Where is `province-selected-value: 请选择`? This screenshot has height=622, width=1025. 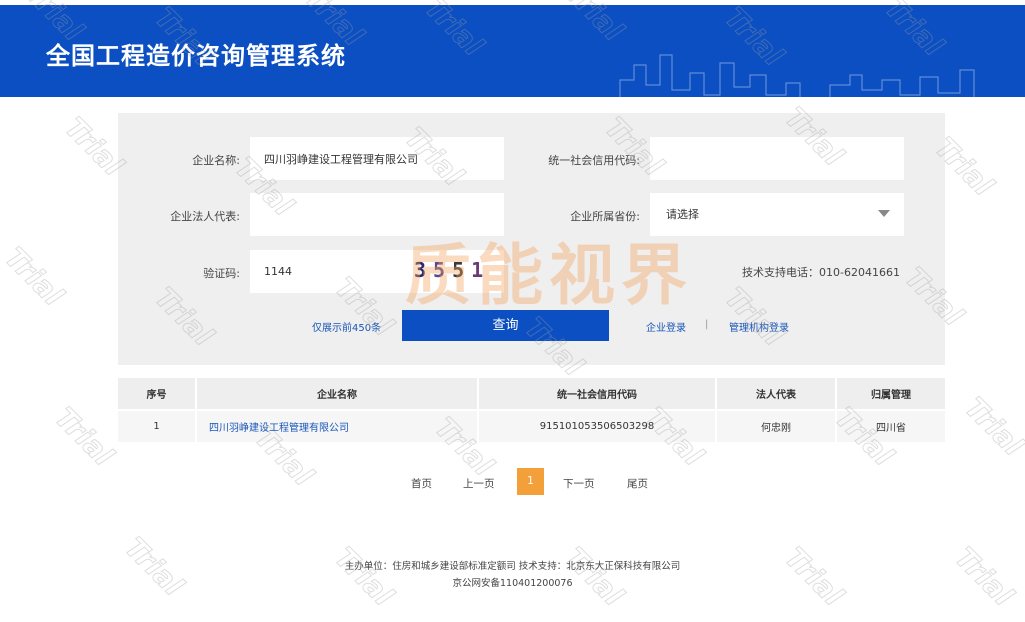
province-selected-value: 请选择 is located at coordinates (682, 214).